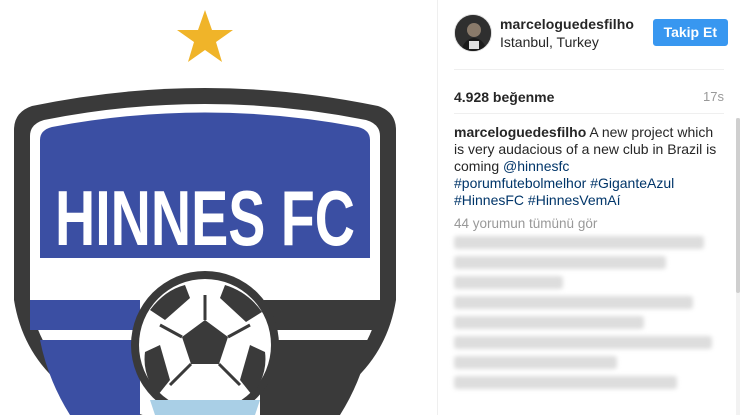 Image resolution: width=740 pixels, height=416 pixels. I want to click on hashtag-link: #GiganteAzul, so click(632, 183).